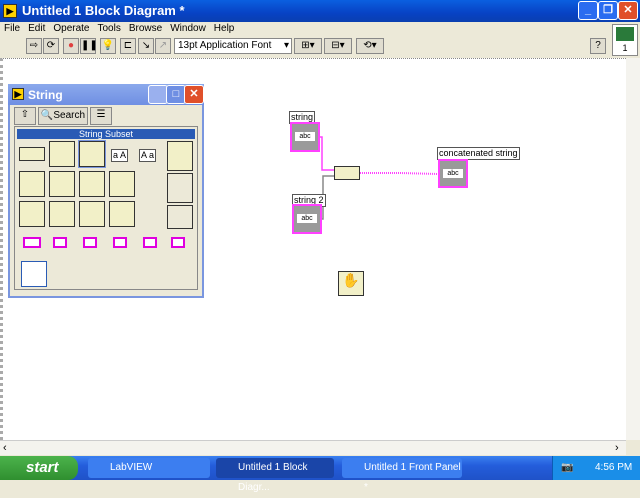  I want to click on string-control-terminal: abc, so click(305, 137).